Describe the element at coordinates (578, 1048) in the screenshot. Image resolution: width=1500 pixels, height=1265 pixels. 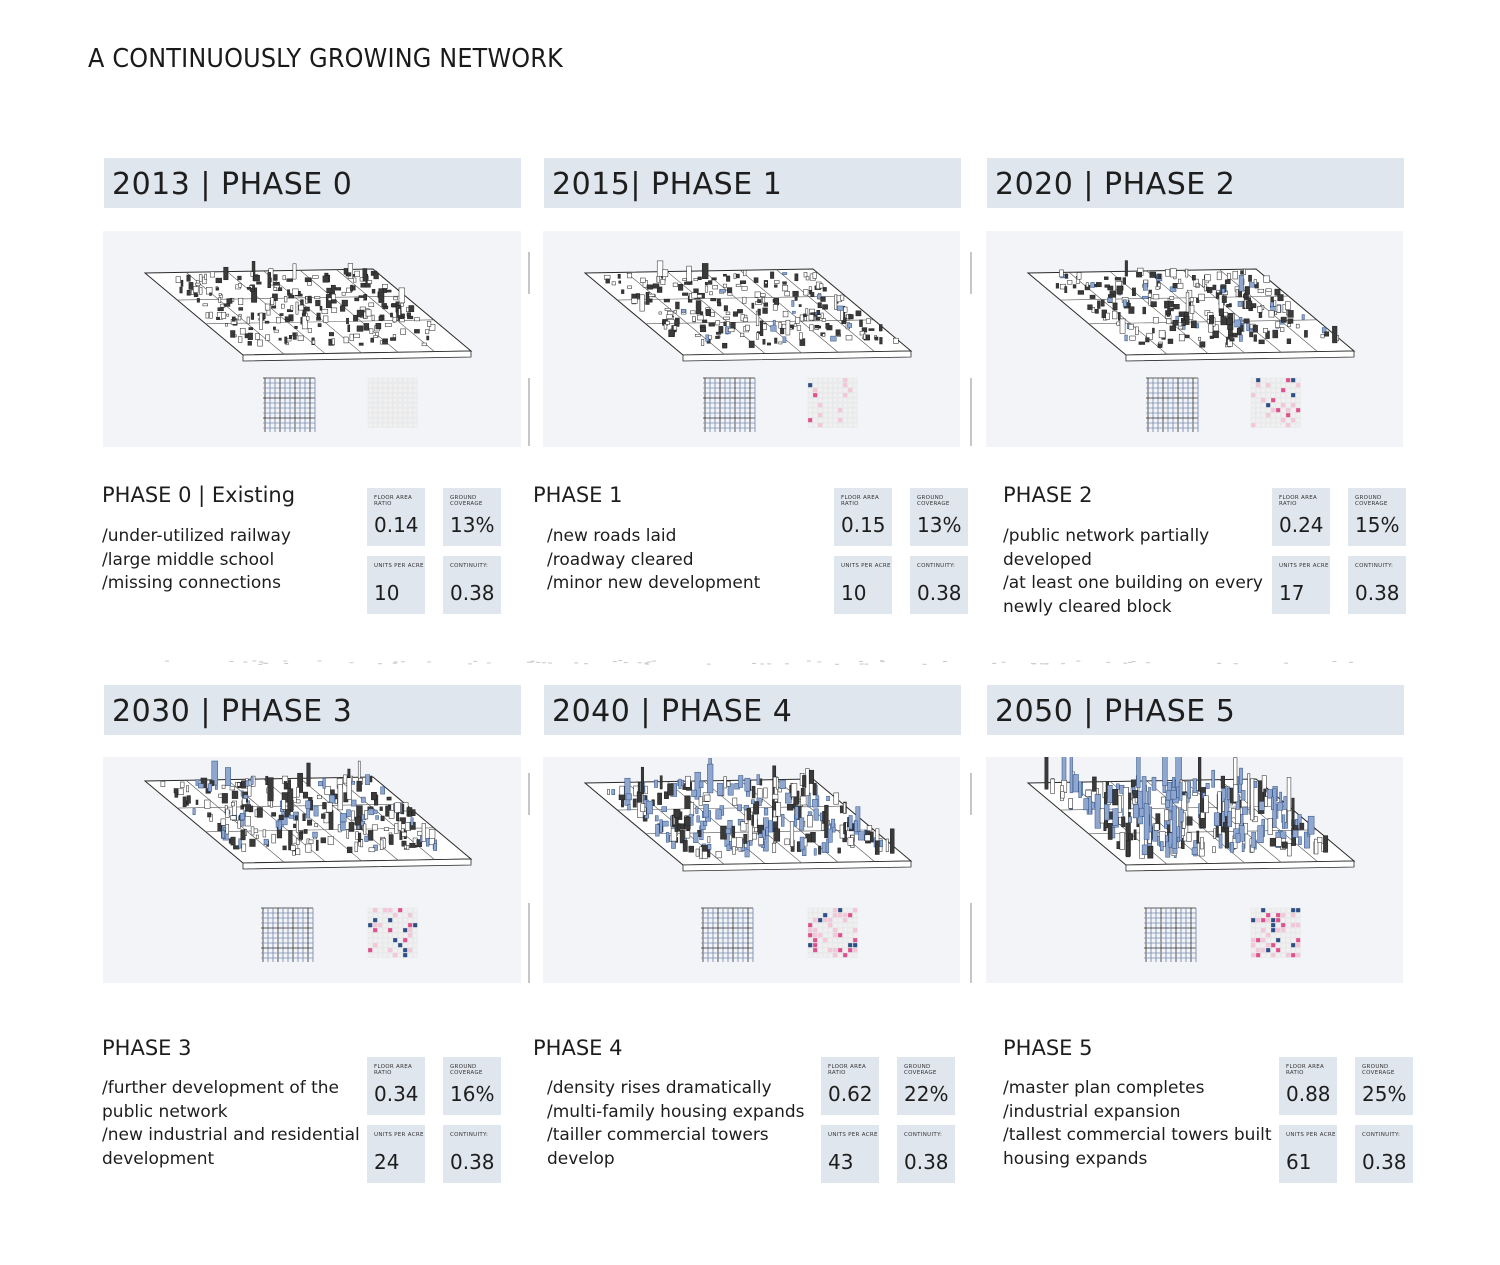
I see `phase-4-title: PHASE 4` at that location.